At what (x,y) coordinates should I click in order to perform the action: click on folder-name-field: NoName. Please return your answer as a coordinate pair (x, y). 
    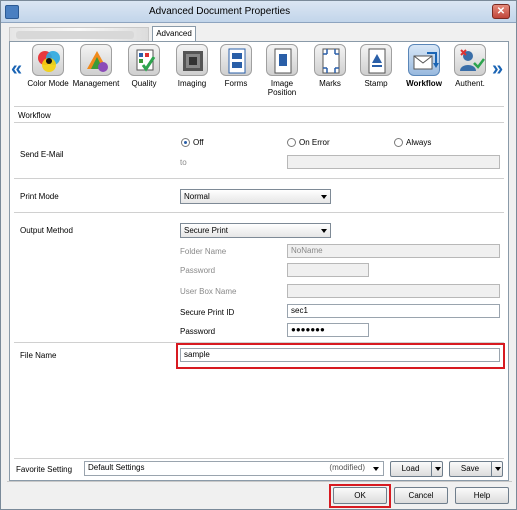
    Looking at the image, I should click on (393, 251).